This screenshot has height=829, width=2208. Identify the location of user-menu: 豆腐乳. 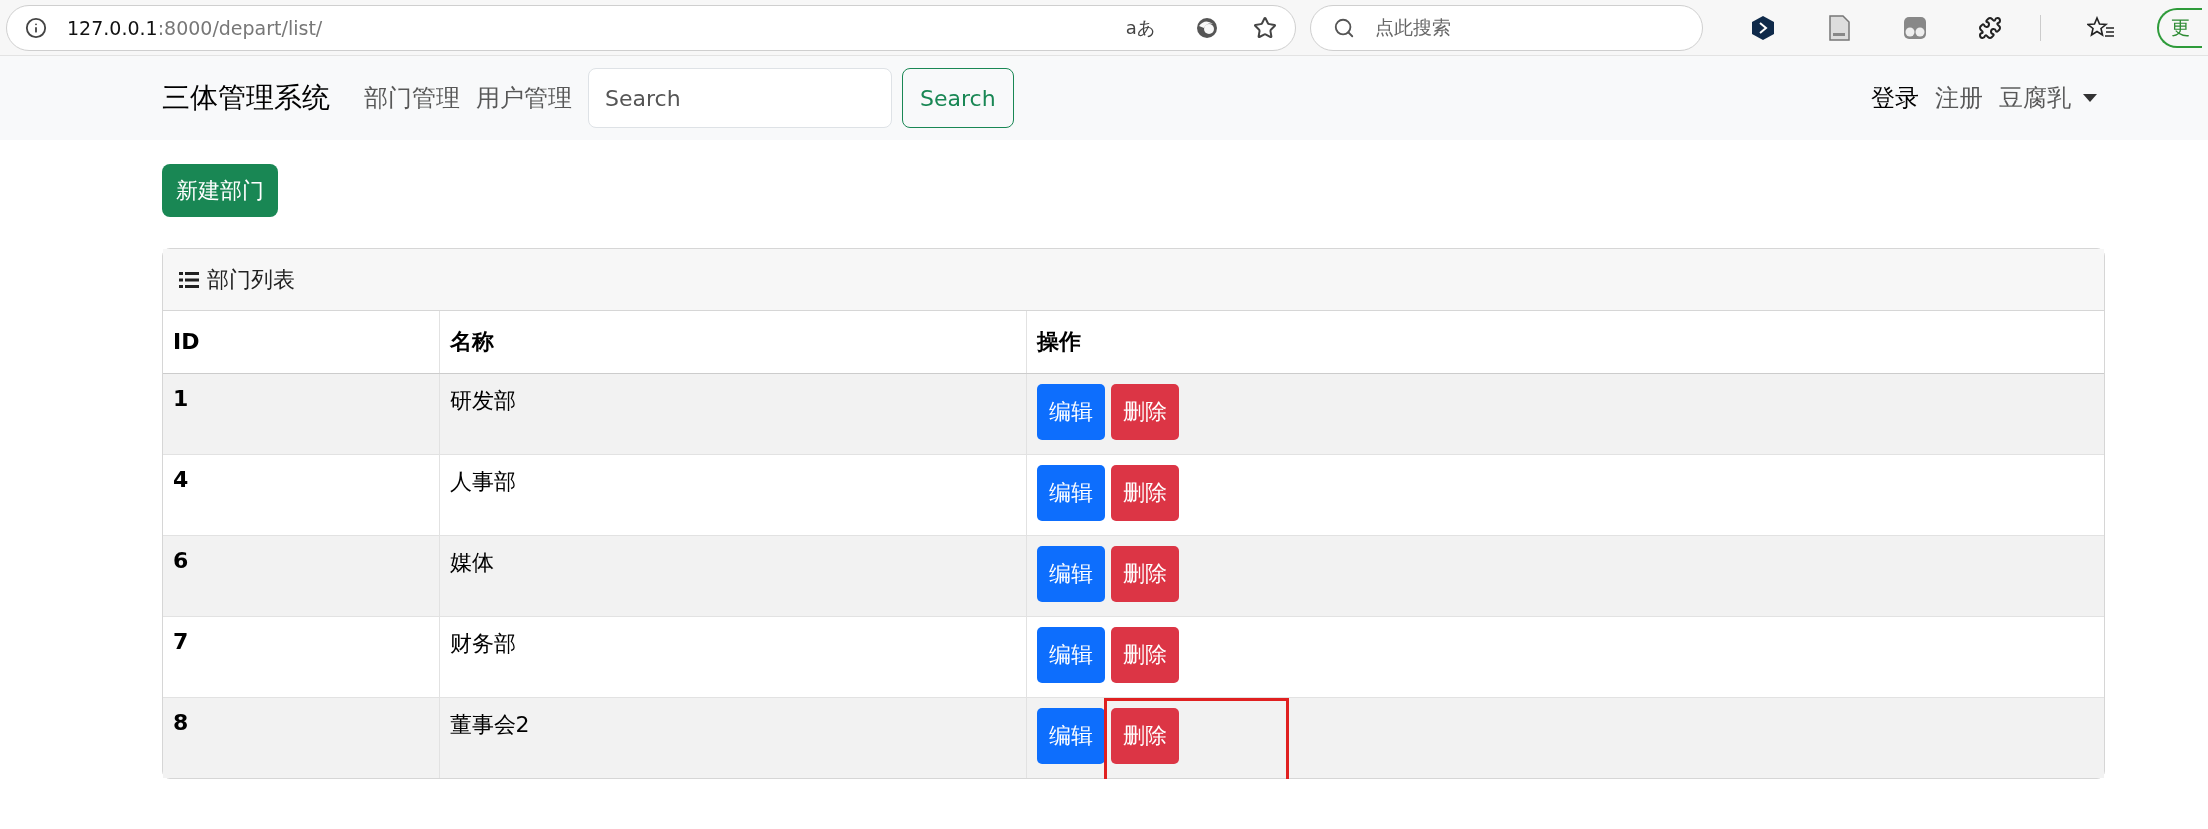
(2048, 98).